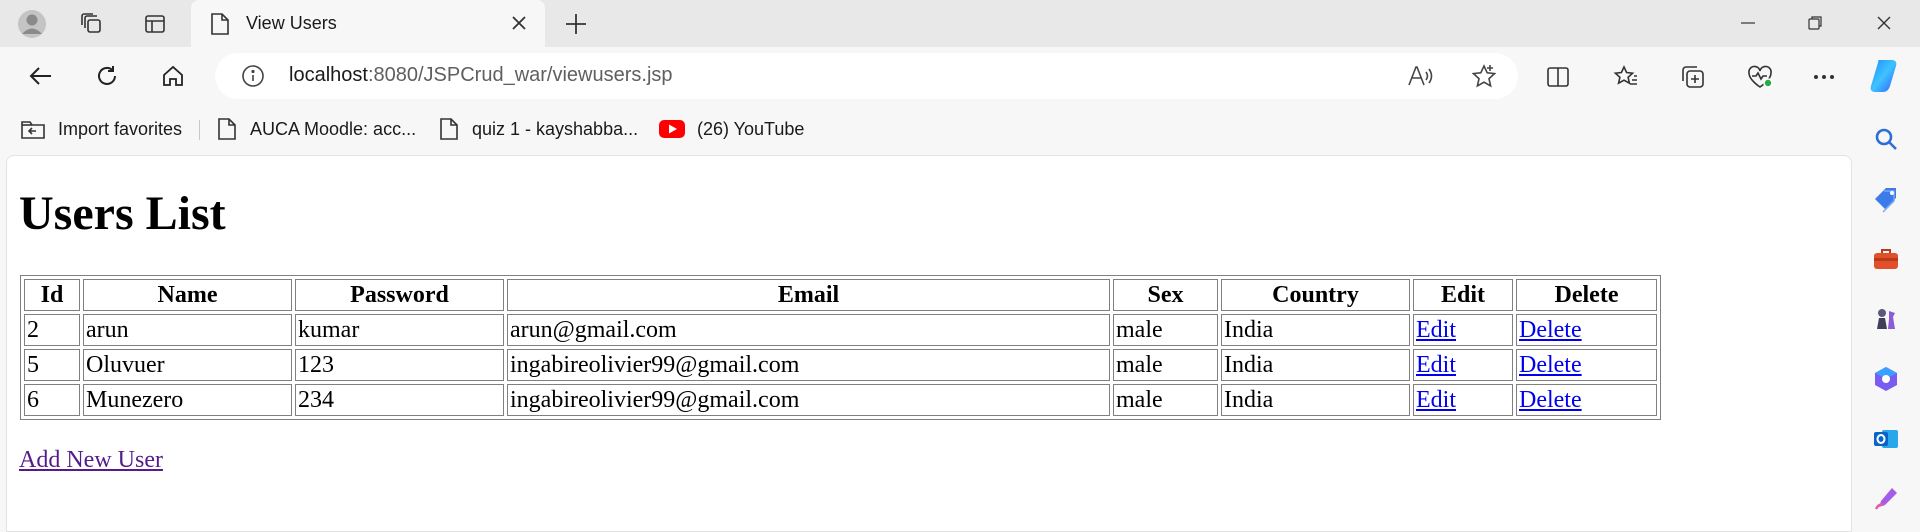 Image resolution: width=1920 pixels, height=532 pixels. Describe the element at coordinates (1886, 76) in the screenshot. I see `copilot-icon` at that location.